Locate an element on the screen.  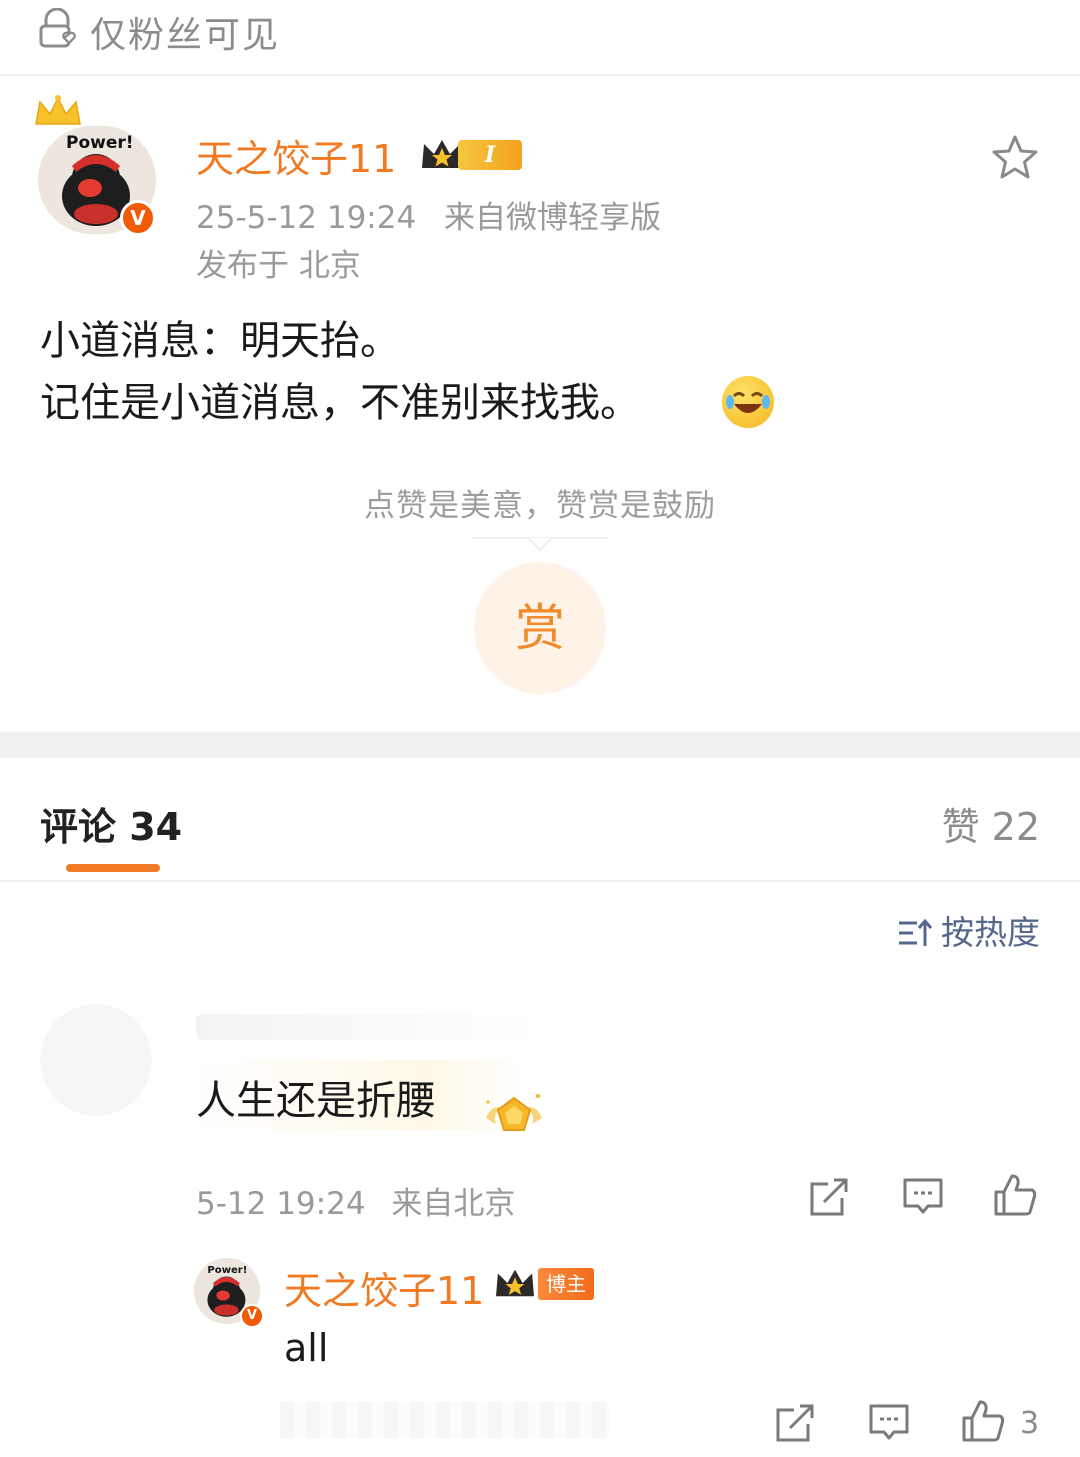
reward-button: 赏 is located at coordinates (540, 628).